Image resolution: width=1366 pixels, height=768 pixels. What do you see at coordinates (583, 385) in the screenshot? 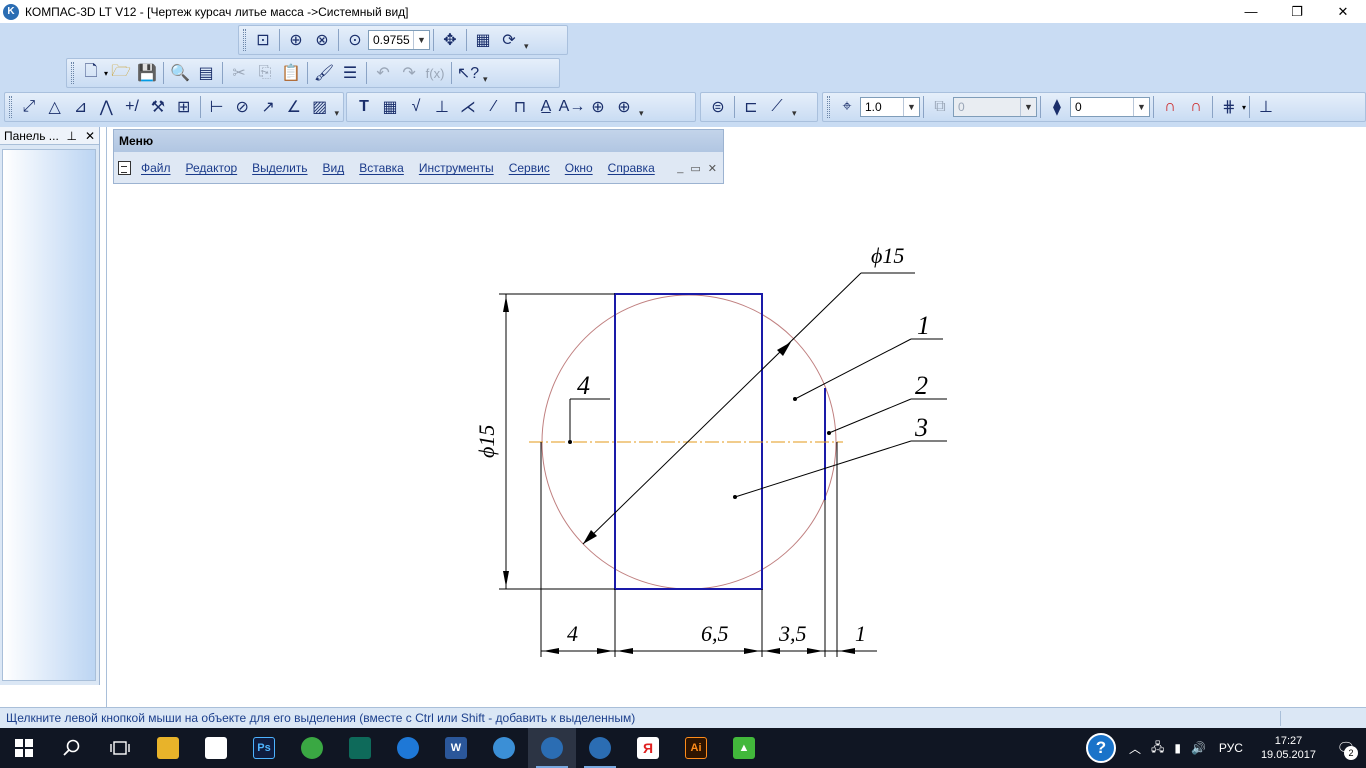
I see `leader-label-4: 4` at bounding box center [583, 385].